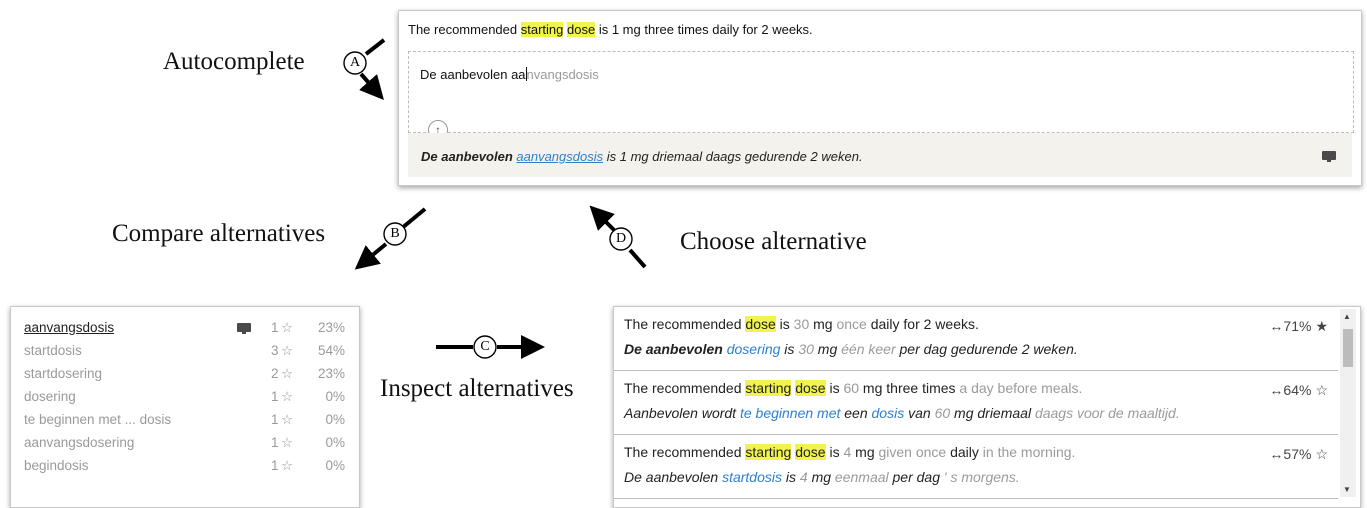 This screenshot has height=508, width=1367. I want to click on alternative-row: begindosis 1 ☆ 0%, so click(185, 468).